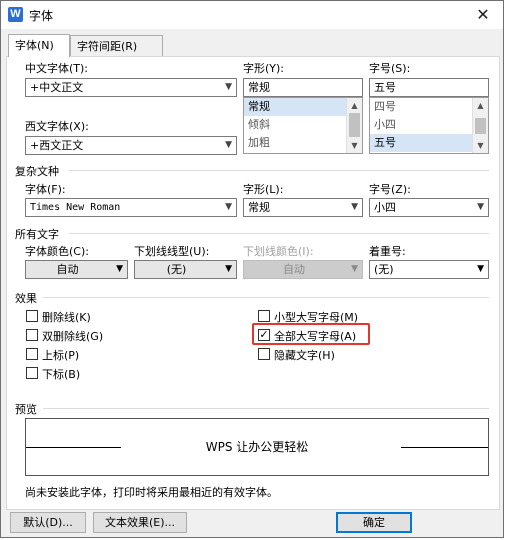 The height and width of the screenshot is (540, 506). I want to click on size-label: 字号(S):, so click(390, 68).